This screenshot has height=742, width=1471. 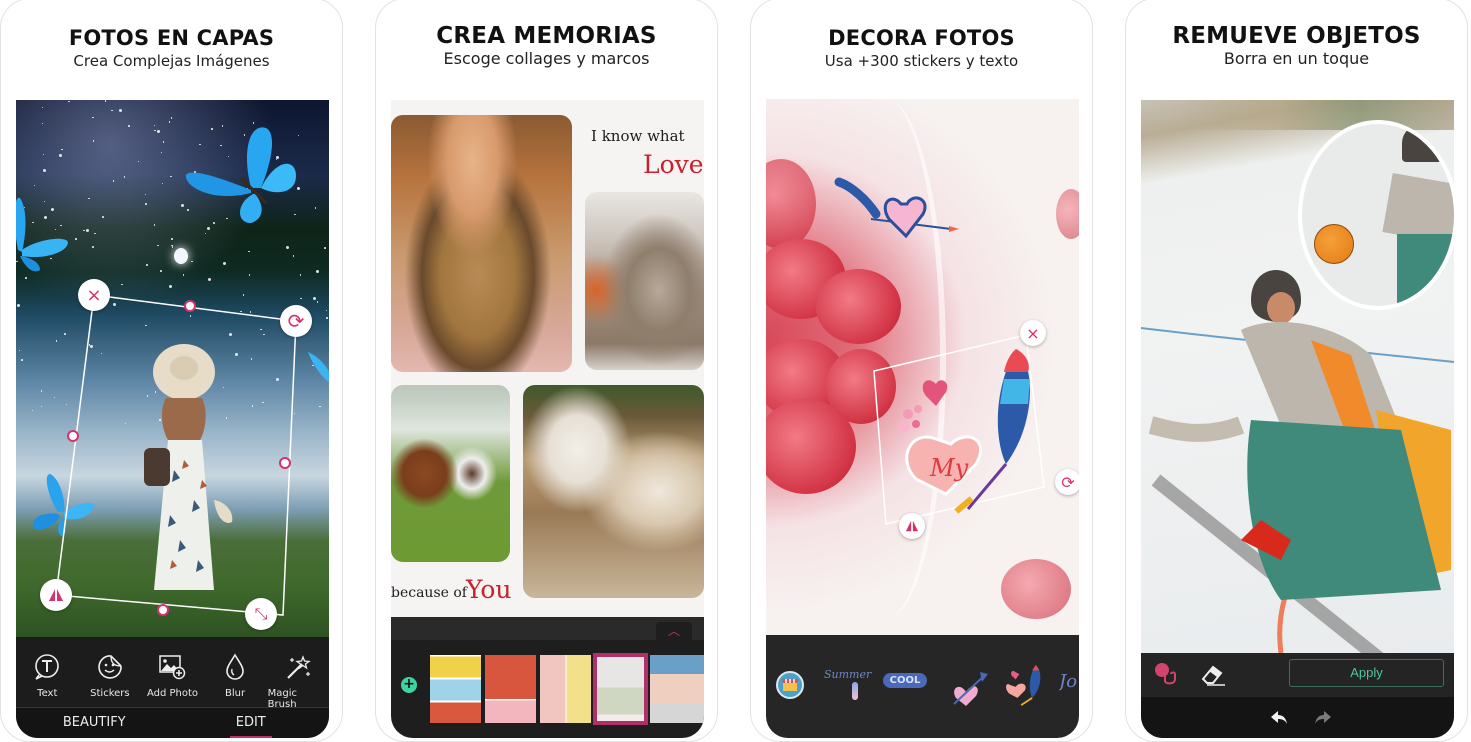 I want to click on edge-handle-left, so click(x=73, y=436).